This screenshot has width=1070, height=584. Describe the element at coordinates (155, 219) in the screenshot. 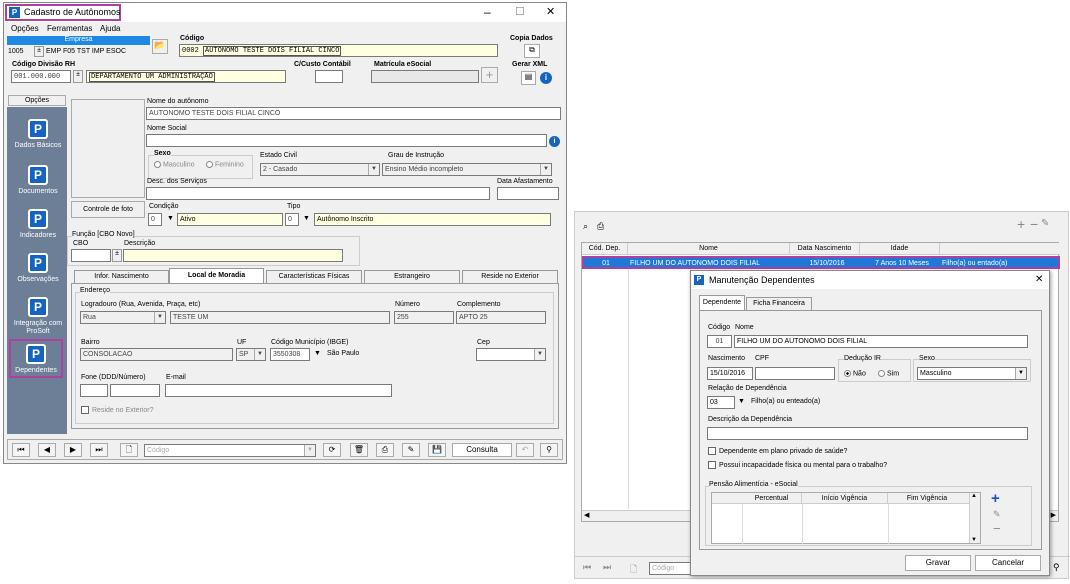

I see `condicao-code: 0` at that location.